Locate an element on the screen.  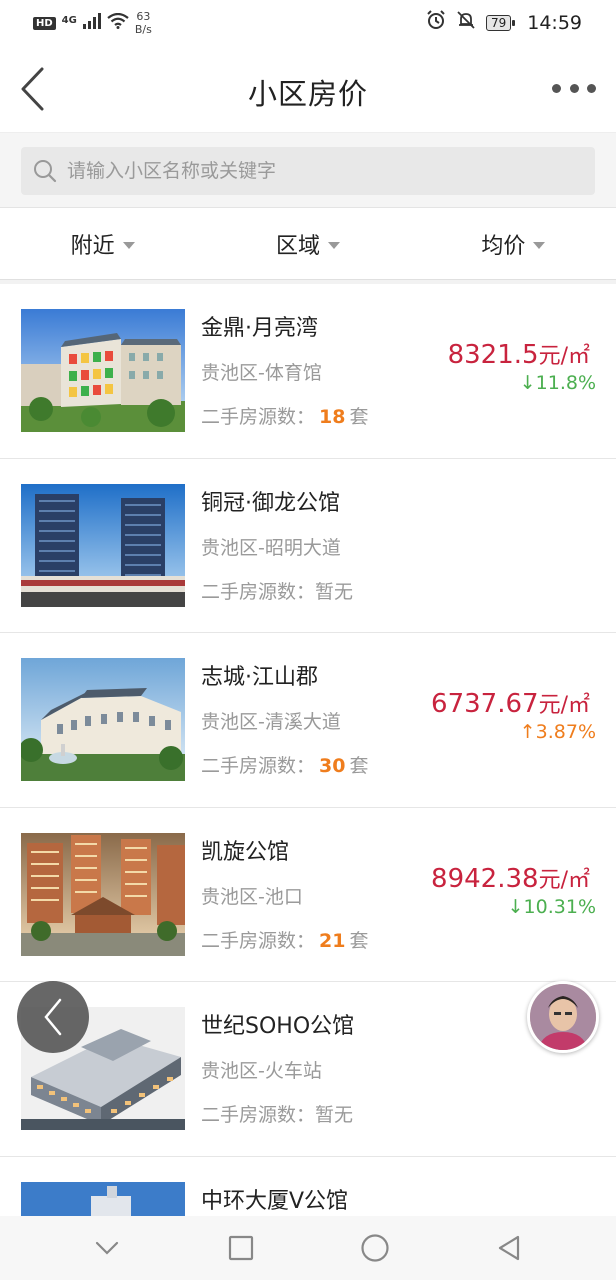
list-item: 凯旋公馆 贵池区-池口 二手房源数： 21 套 8942.38元/㎡ ↓10.31% is located at coordinates (308, 894).